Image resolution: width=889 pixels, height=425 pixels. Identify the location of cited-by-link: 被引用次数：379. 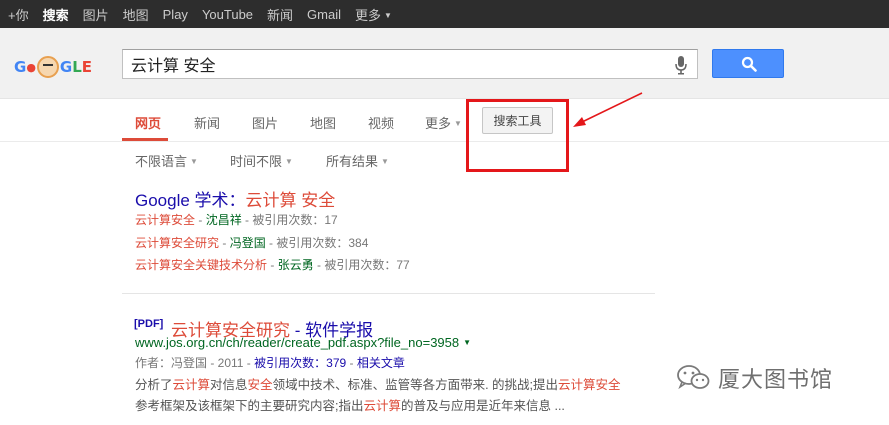
(300, 363).